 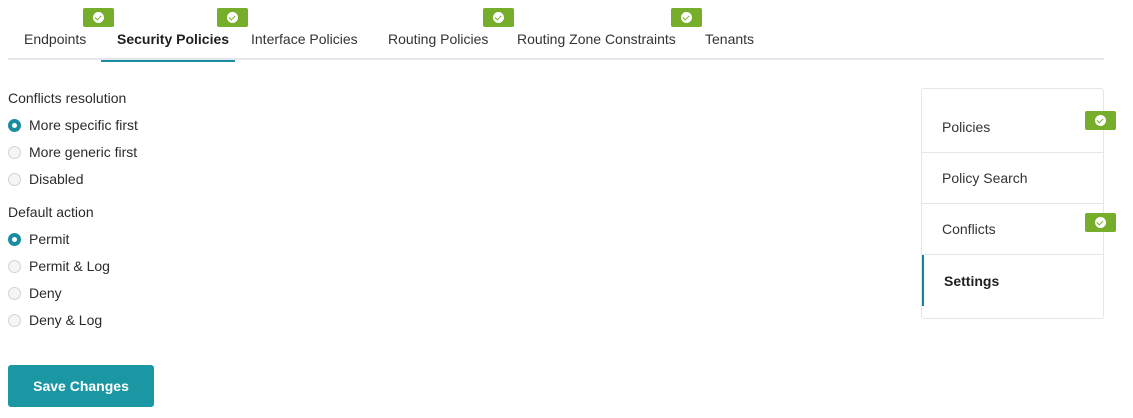 What do you see at coordinates (69, 266) in the screenshot?
I see `radio-label: Permit & Log` at bounding box center [69, 266].